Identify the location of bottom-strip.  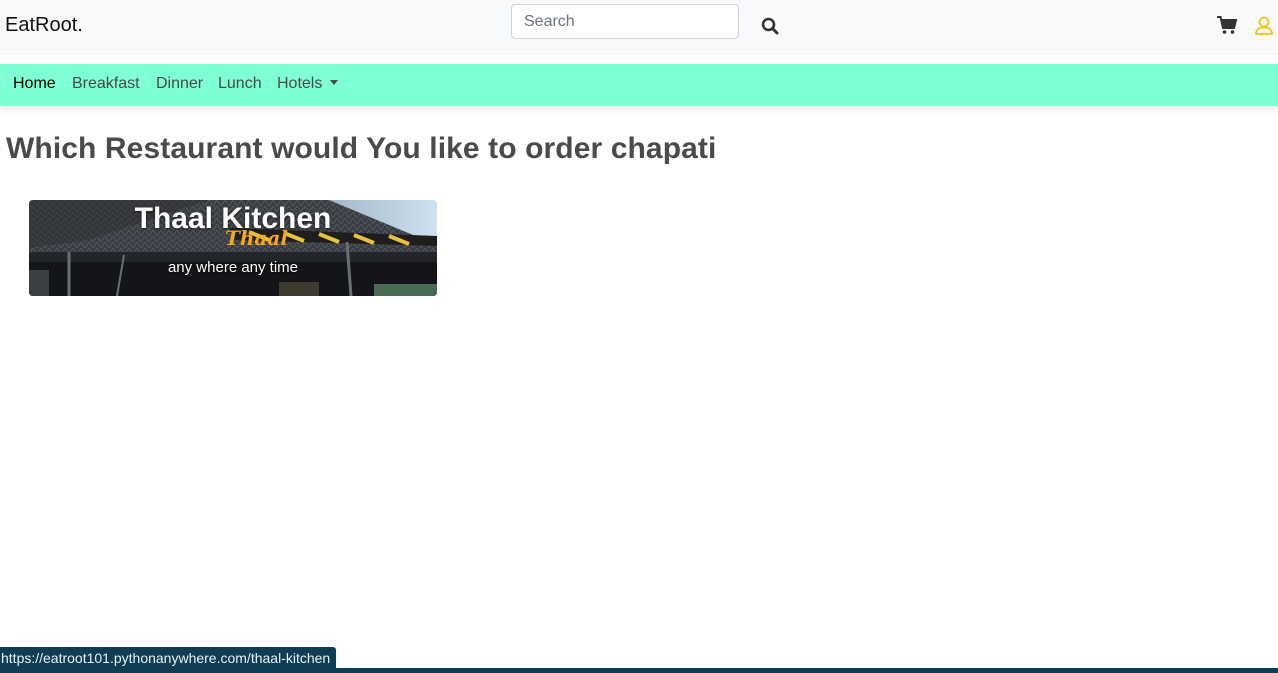
(639, 670).